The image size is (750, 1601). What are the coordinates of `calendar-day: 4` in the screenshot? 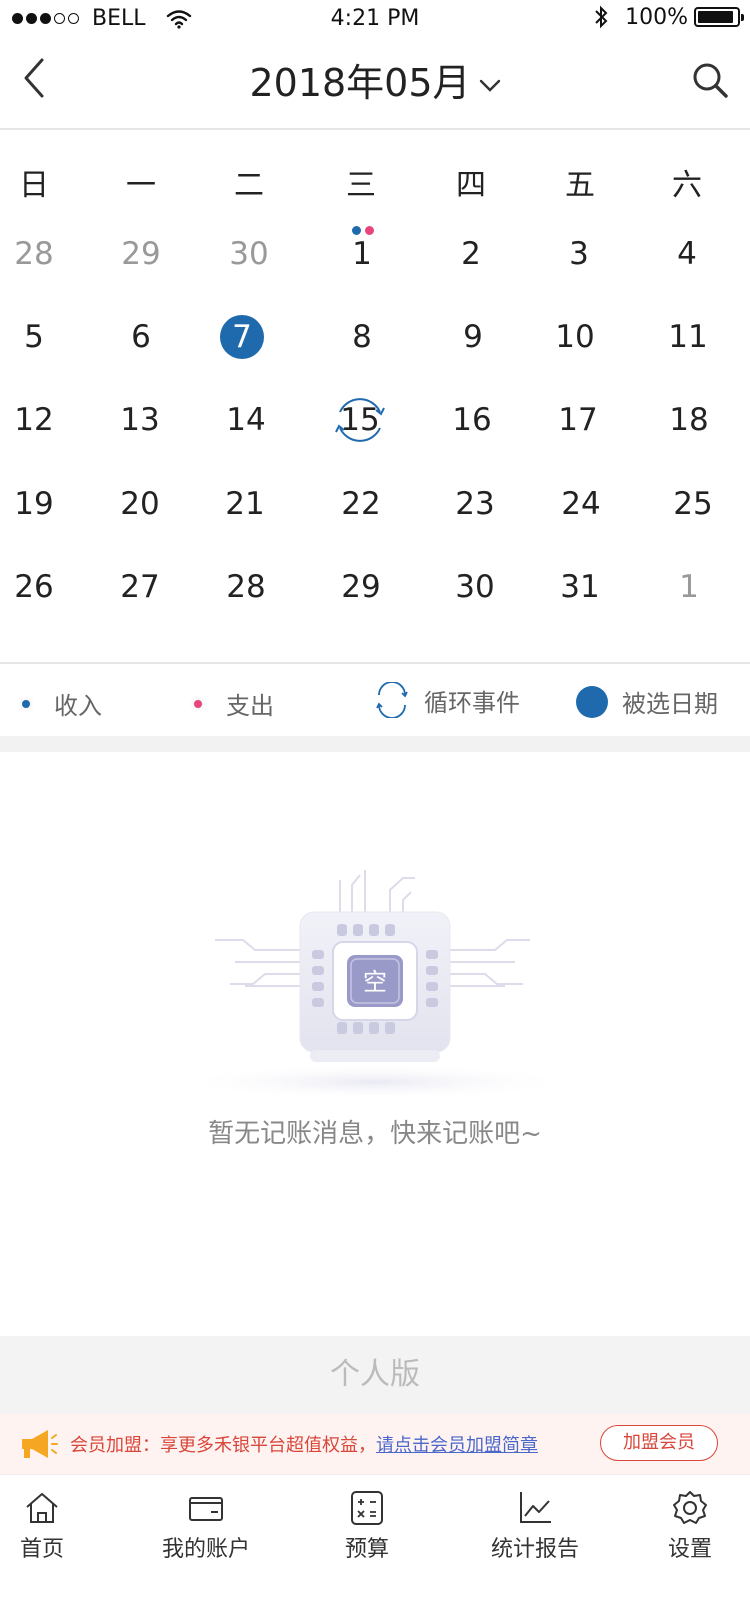 It's located at (687, 254).